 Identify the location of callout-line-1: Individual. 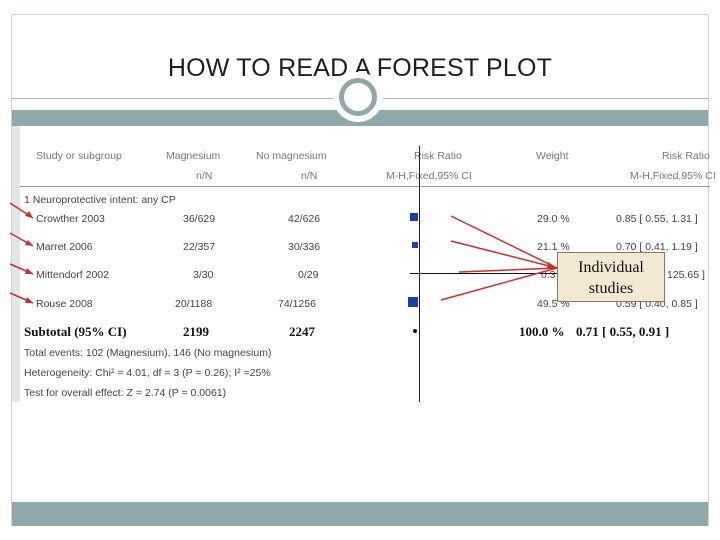
(611, 267).